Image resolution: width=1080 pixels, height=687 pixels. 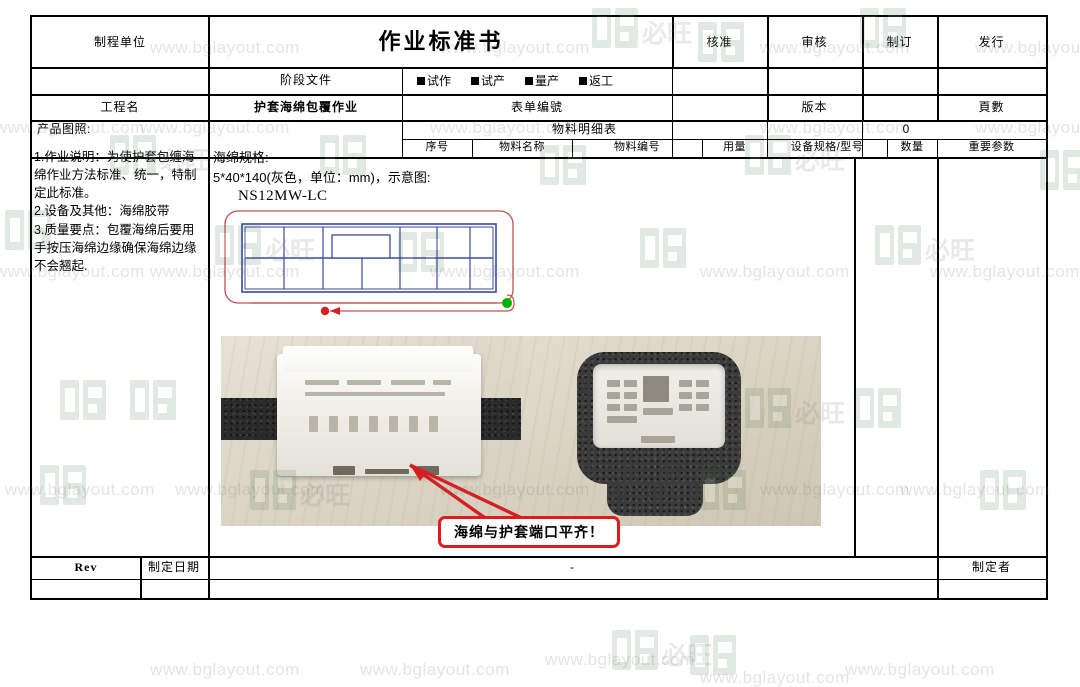 I want to click on footer-rev-label: Rev, so click(x=86, y=567).